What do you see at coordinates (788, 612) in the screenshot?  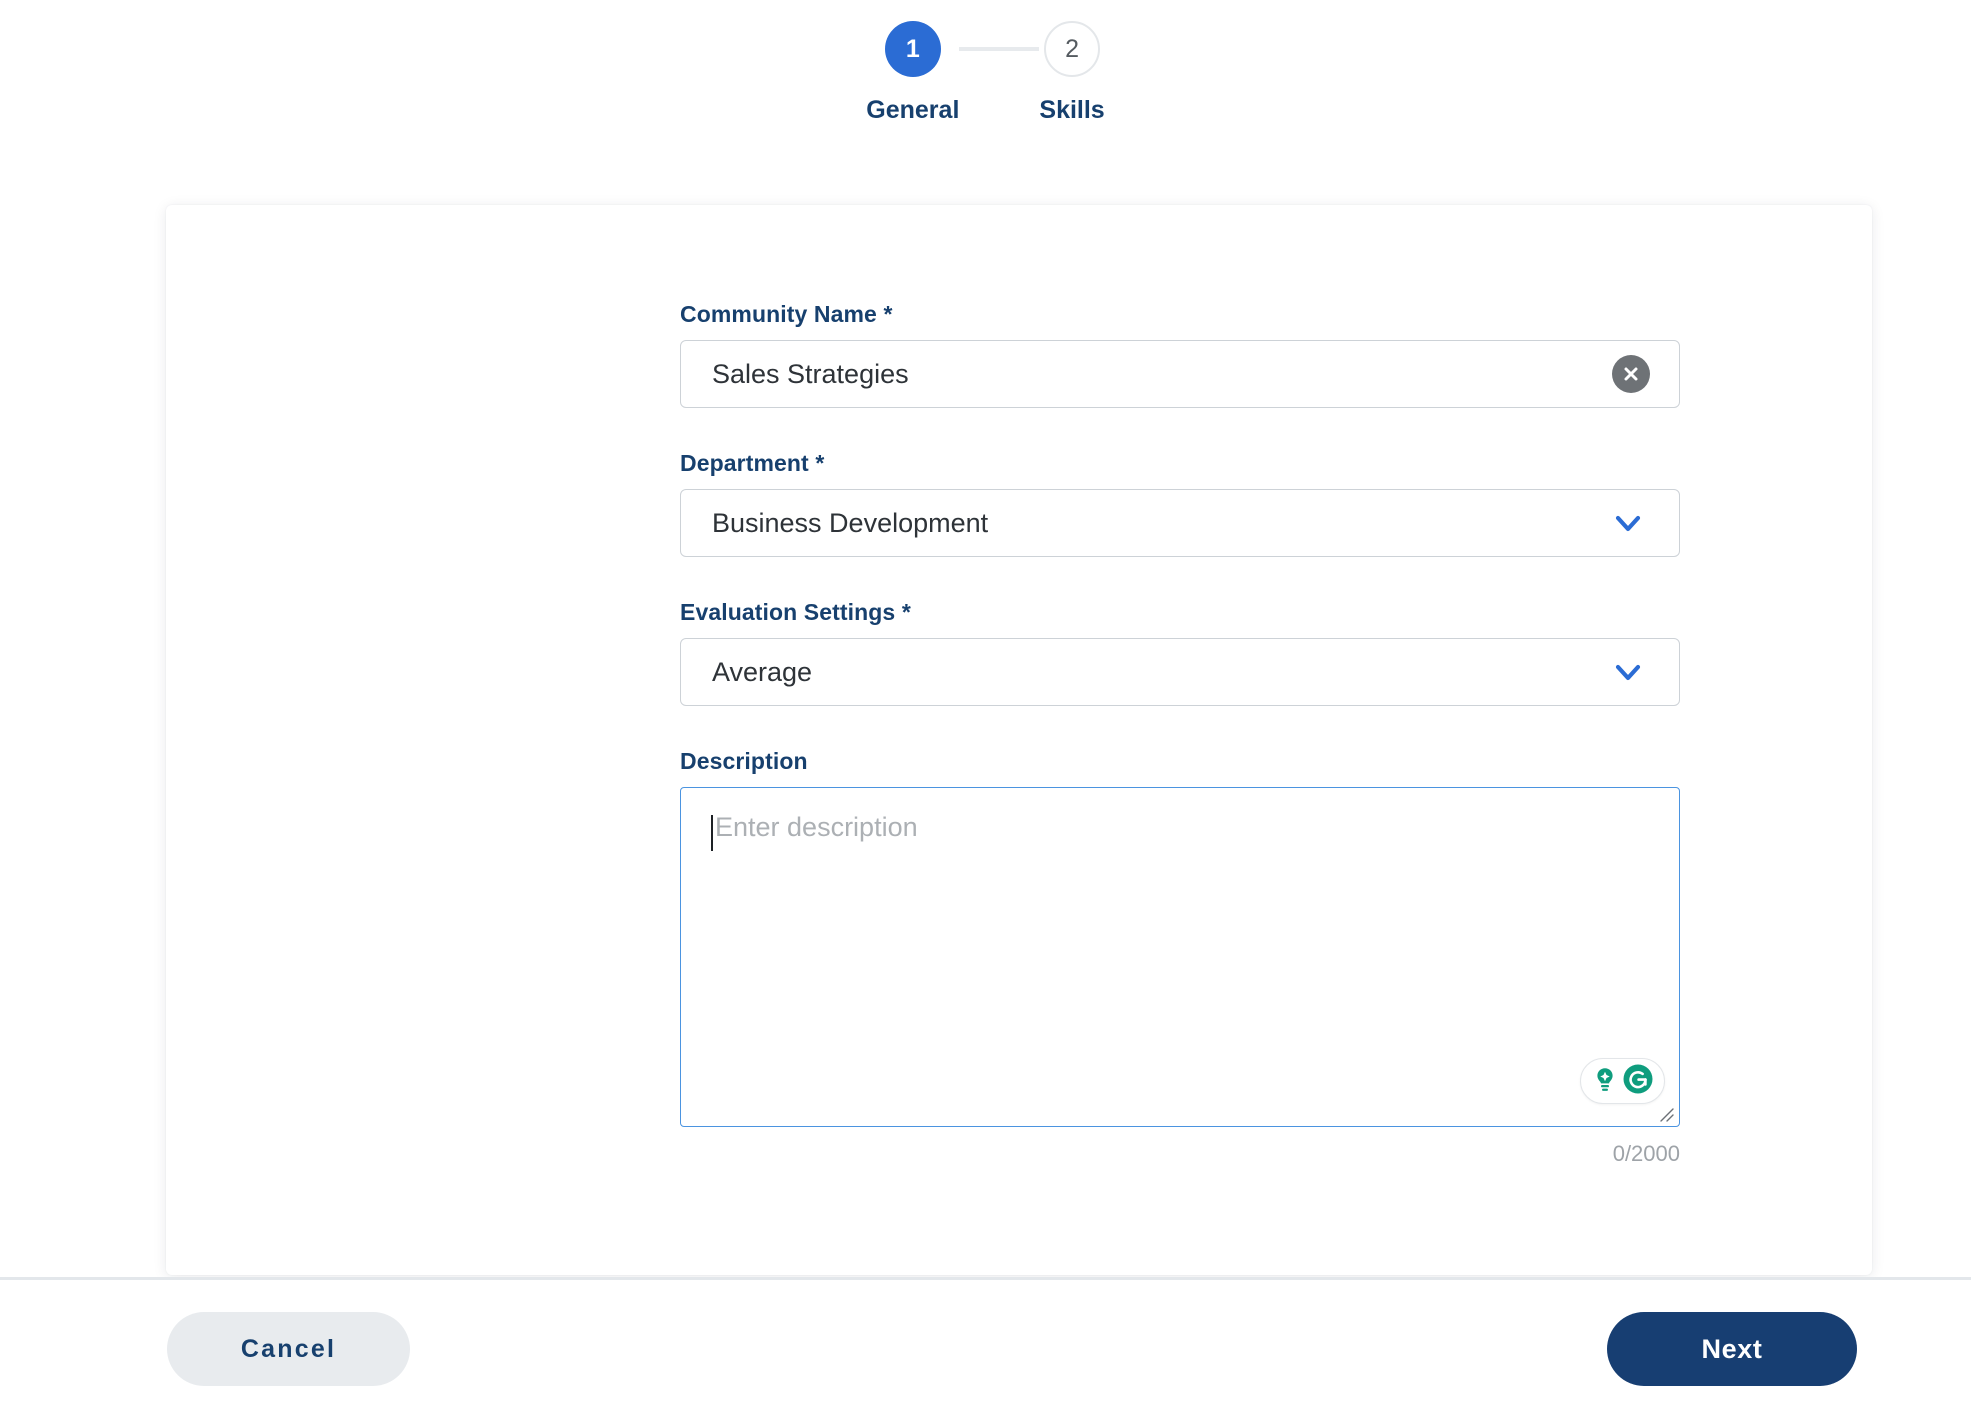 I see `label-evaluation-settings-text: Evaluation Settings` at bounding box center [788, 612].